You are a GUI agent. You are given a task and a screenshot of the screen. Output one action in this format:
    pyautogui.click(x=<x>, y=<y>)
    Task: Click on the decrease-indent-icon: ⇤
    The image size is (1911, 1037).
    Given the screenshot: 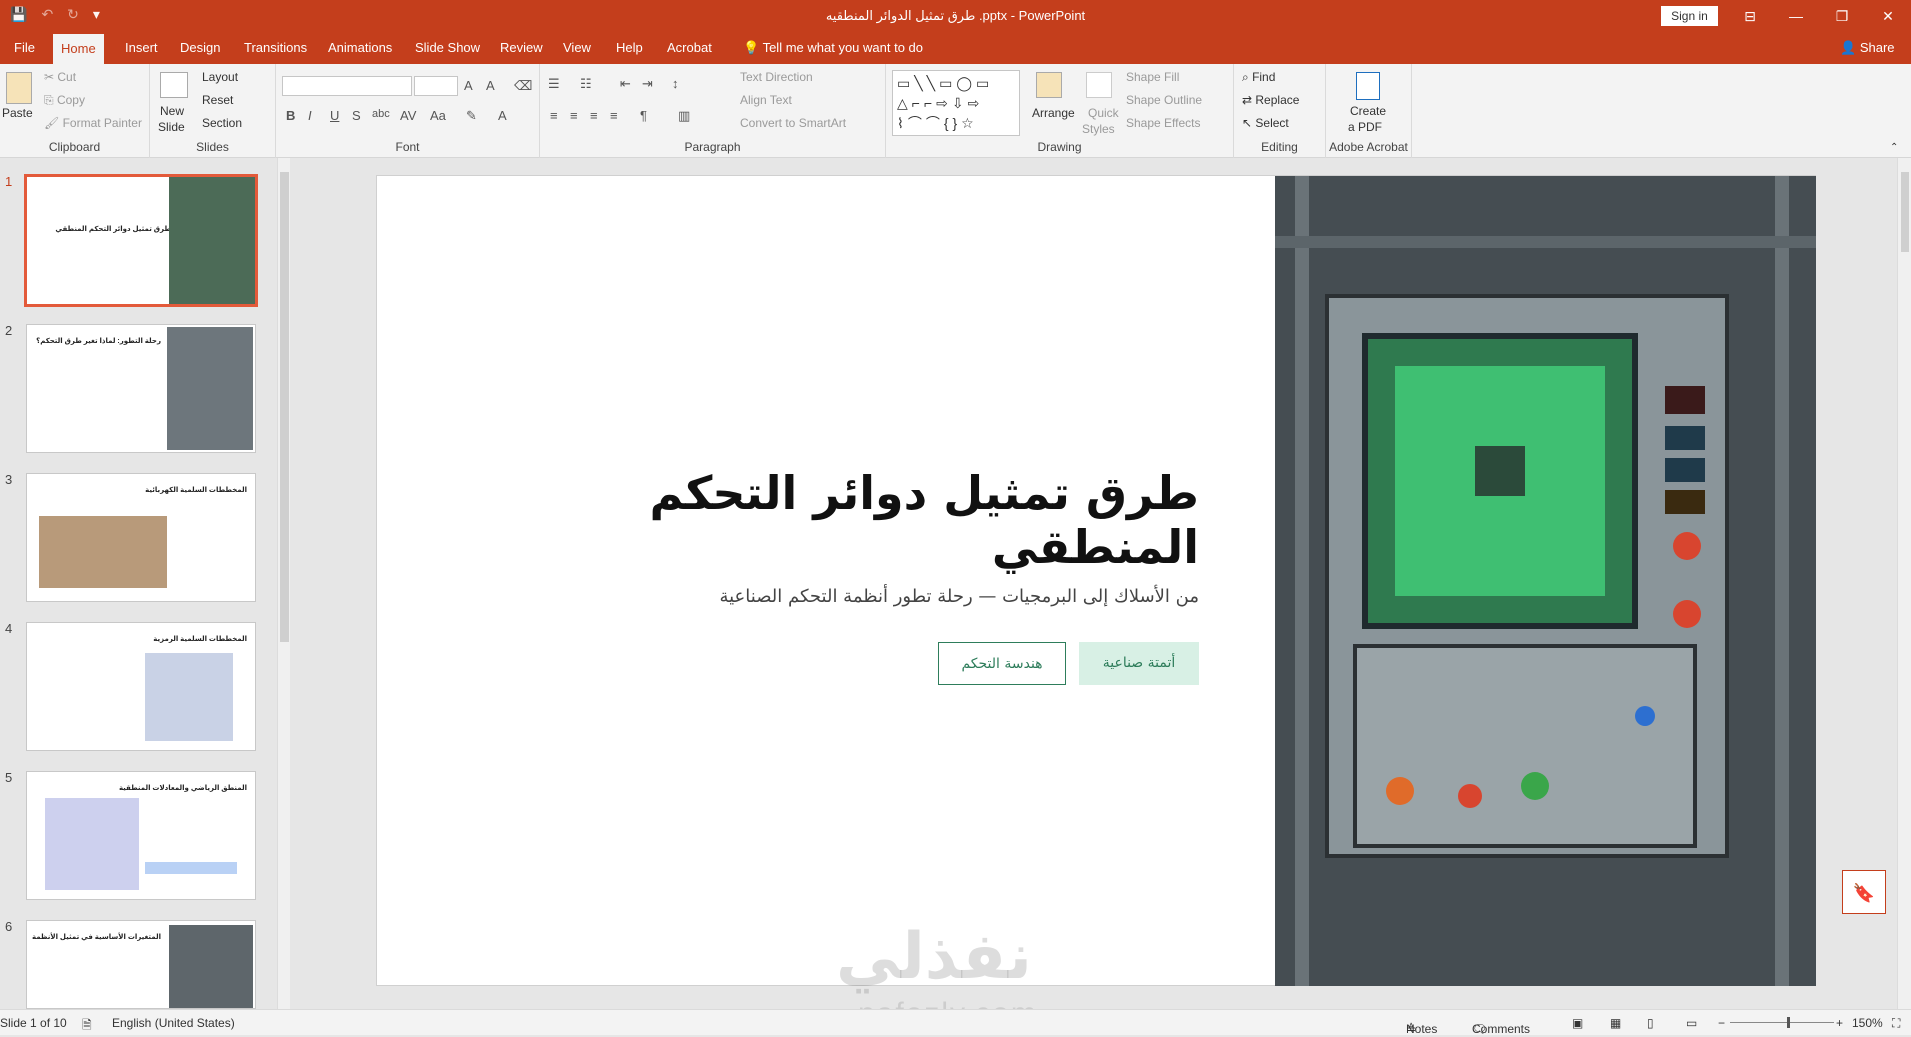 What is the action you would take?
    pyautogui.click(x=625, y=84)
    